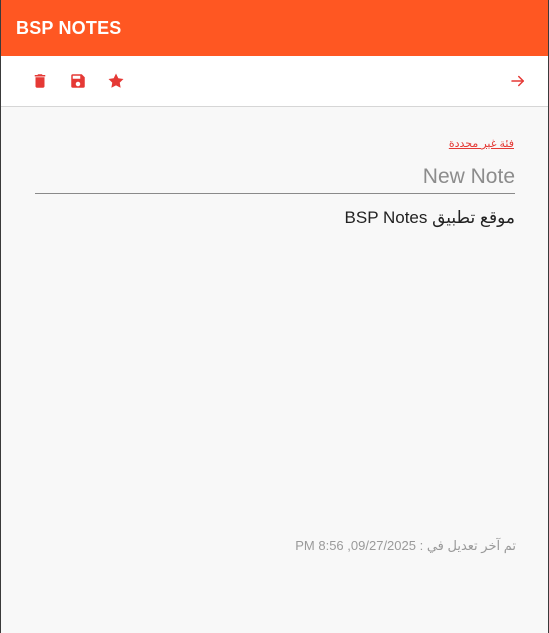 The width and height of the screenshot is (549, 633). I want to click on trash-icon, so click(40, 81).